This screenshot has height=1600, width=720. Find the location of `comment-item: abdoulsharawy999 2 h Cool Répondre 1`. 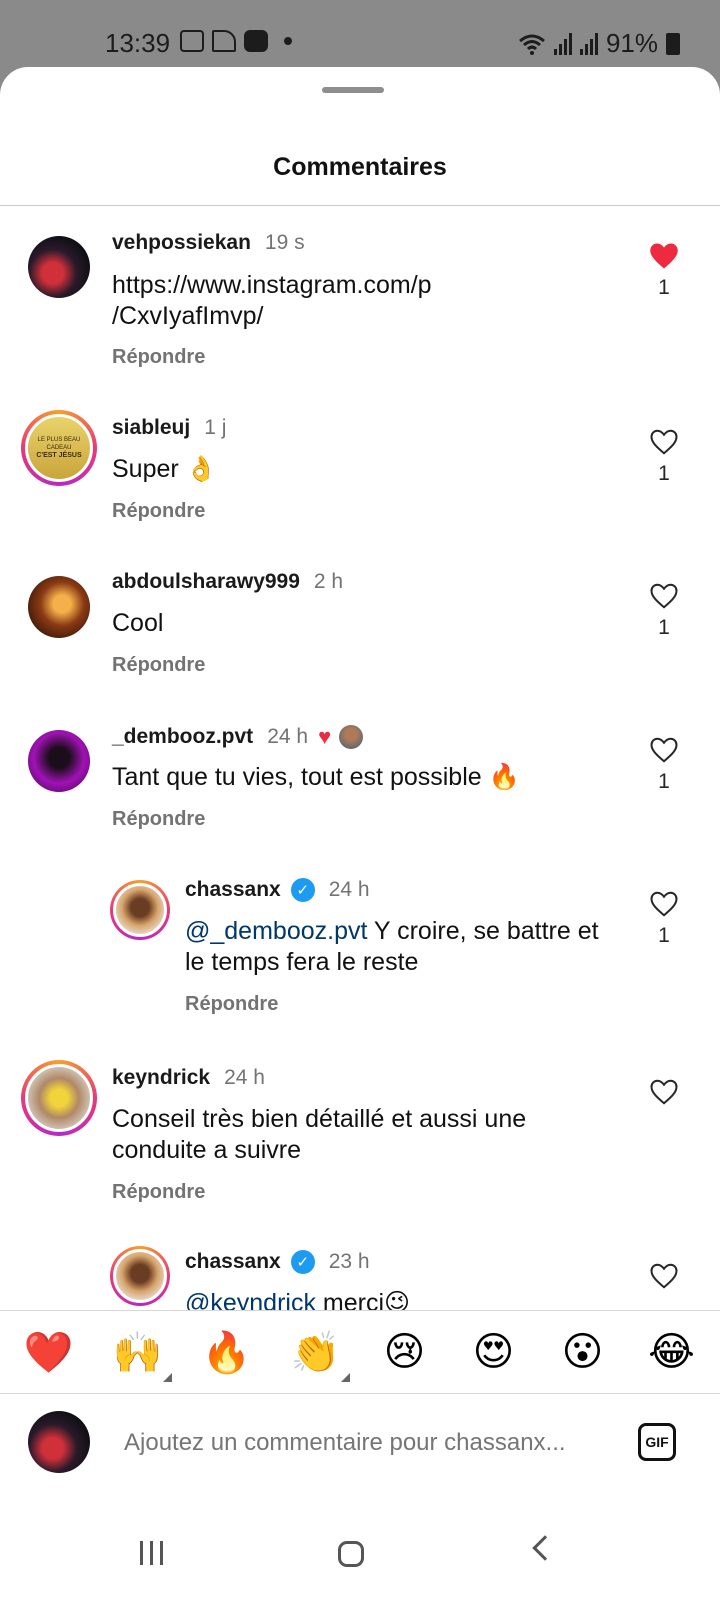

comment-item: abdoulsharawy999 2 h Cool Répondre 1 is located at coordinates (360, 631).